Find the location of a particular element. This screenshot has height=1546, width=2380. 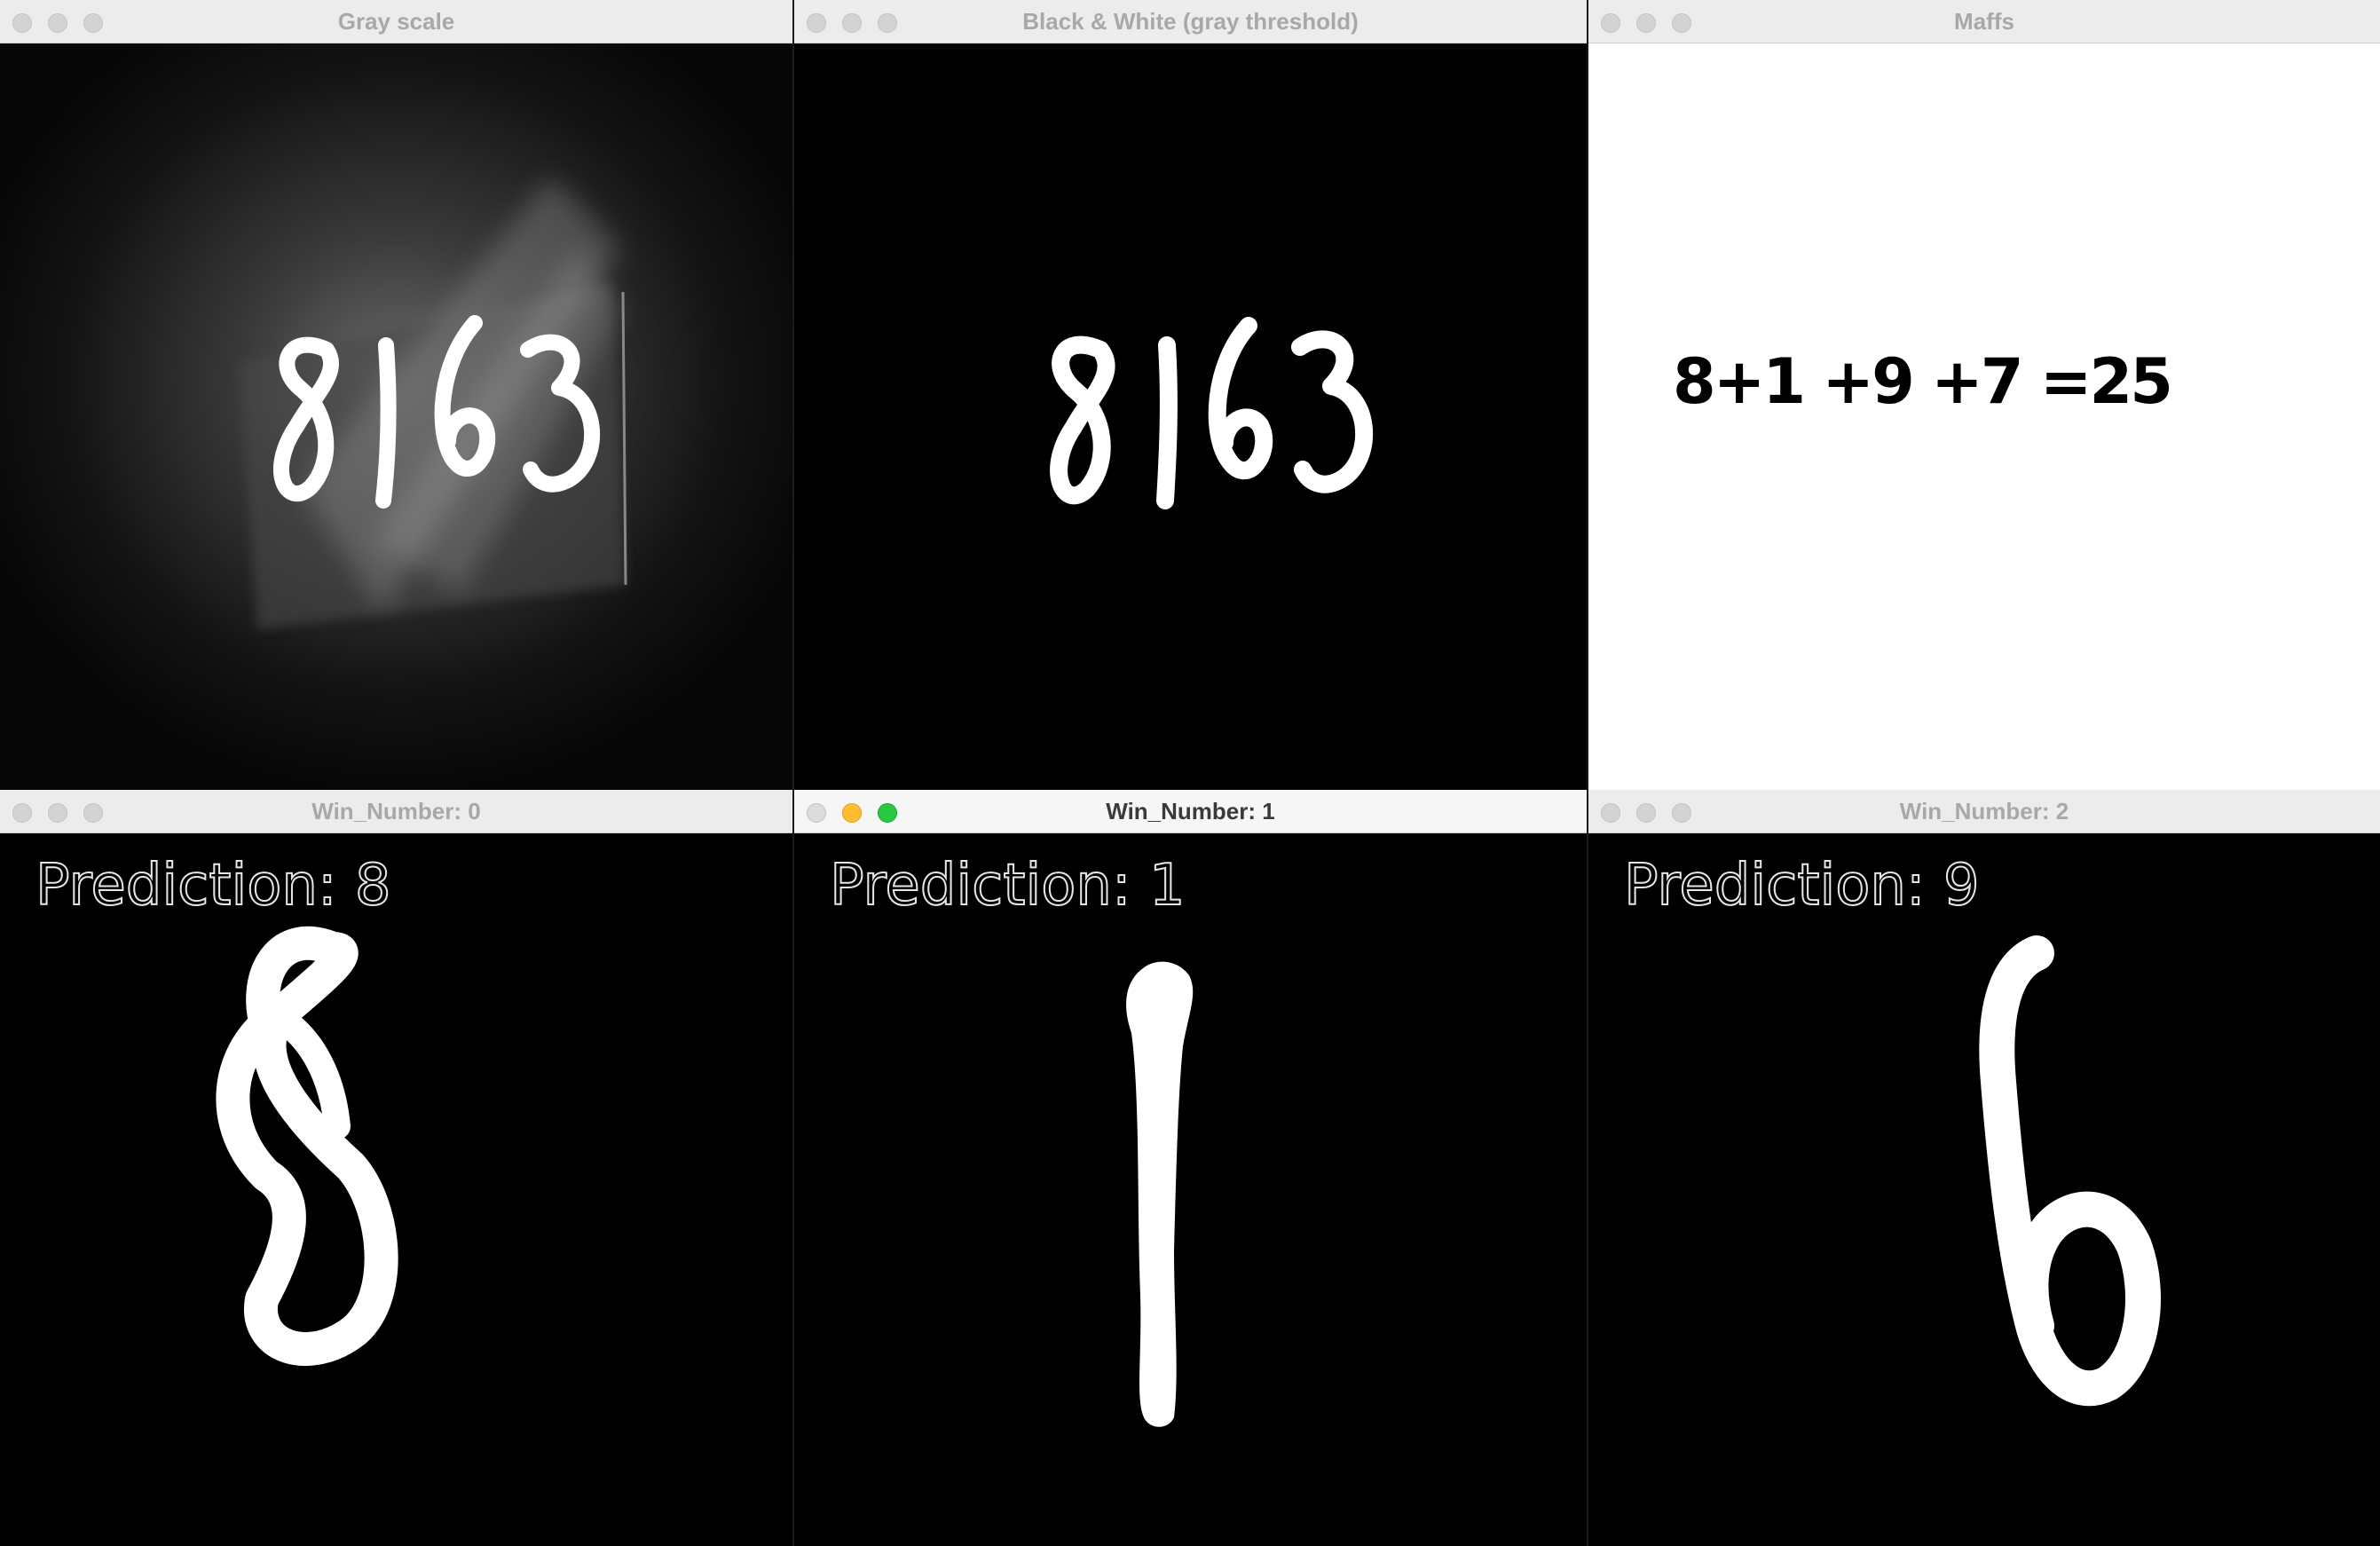

titlebar: Win_Number: 1 is located at coordinates (1190, 811).